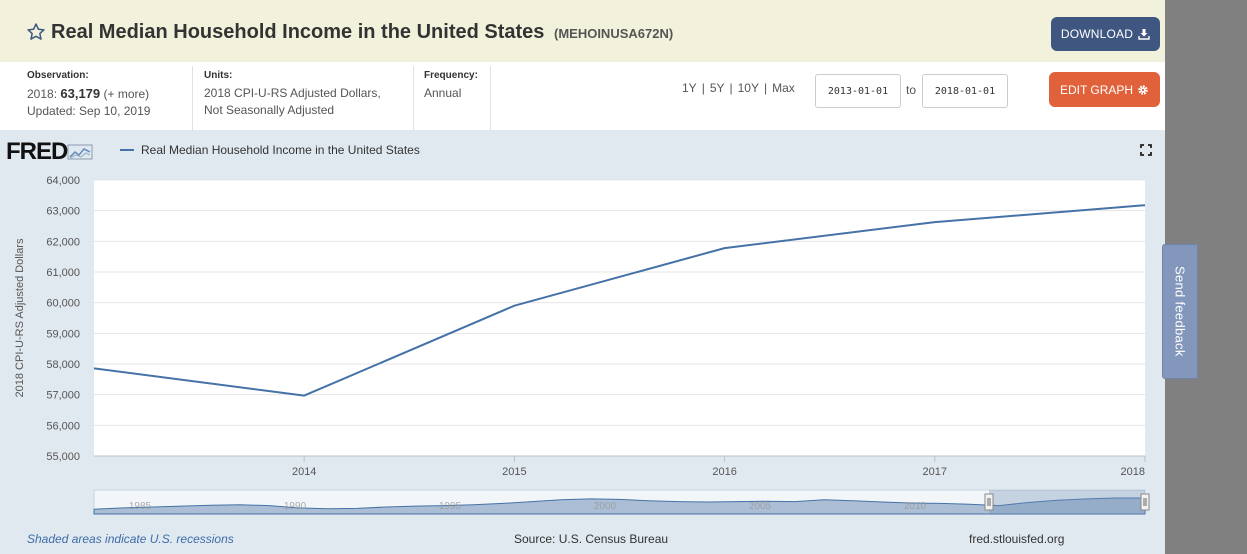 The image size is (1247, 554). What do you see at coordinates (1017, 539) in the screenshot?
I see `site-url: fred.stlouisfed.org` at bounding box center [1017, 539].